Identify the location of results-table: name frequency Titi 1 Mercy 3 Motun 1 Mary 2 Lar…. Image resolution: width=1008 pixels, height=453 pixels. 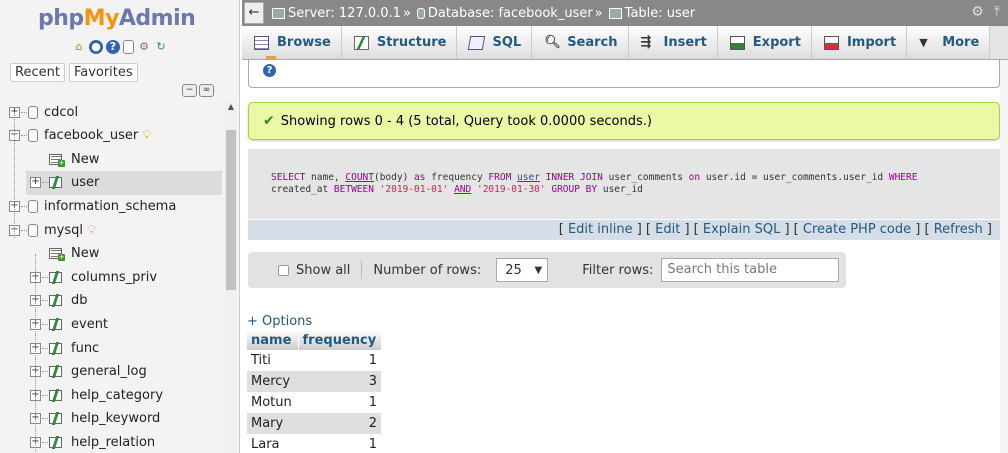
(314, 391).